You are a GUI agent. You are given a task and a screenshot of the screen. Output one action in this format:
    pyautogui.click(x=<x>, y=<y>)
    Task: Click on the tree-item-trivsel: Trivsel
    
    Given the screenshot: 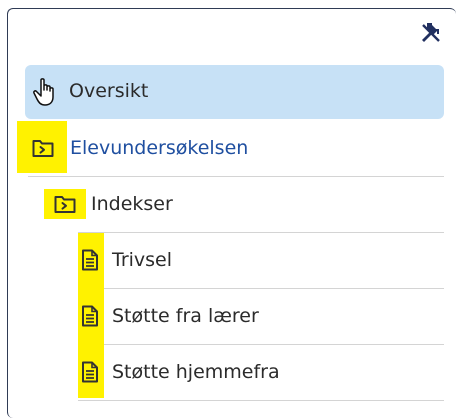 What is the action you would take?
    pyautogui.click(x=261, y=260)
    